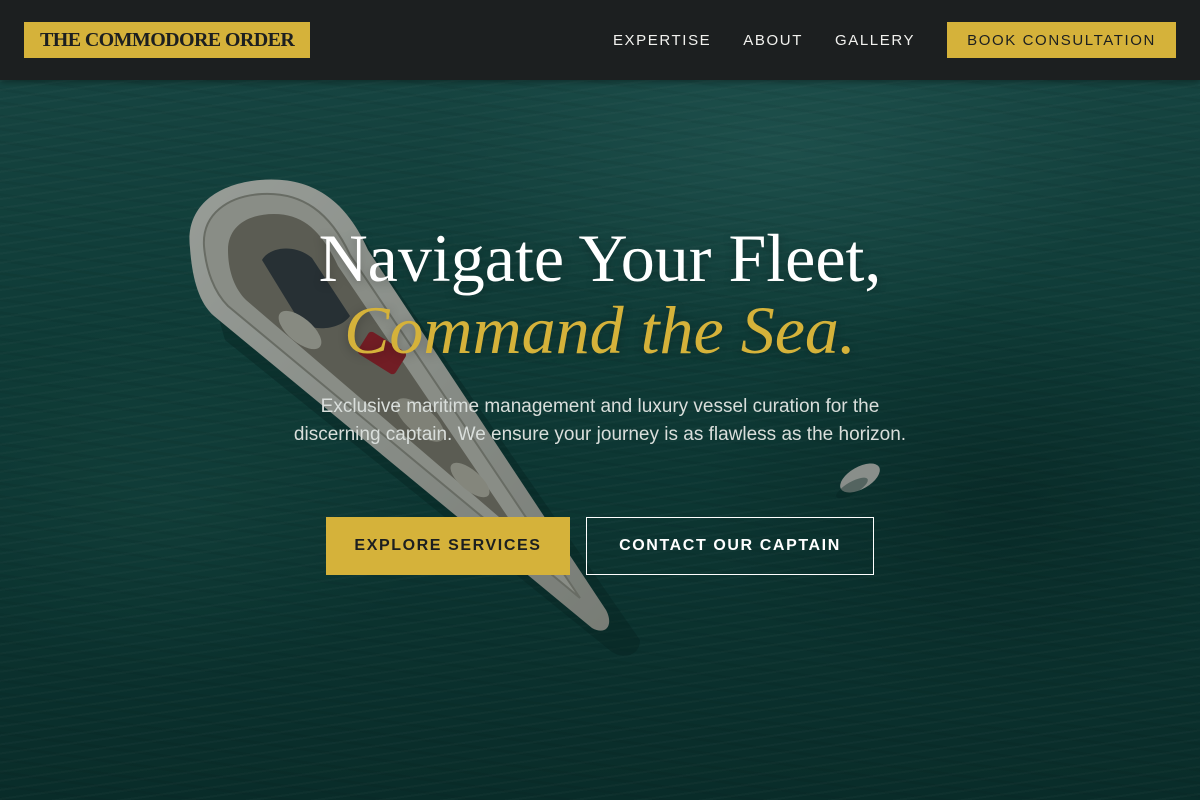  I want to click on headline-line-2: Command the Sea., so click(600, 330).